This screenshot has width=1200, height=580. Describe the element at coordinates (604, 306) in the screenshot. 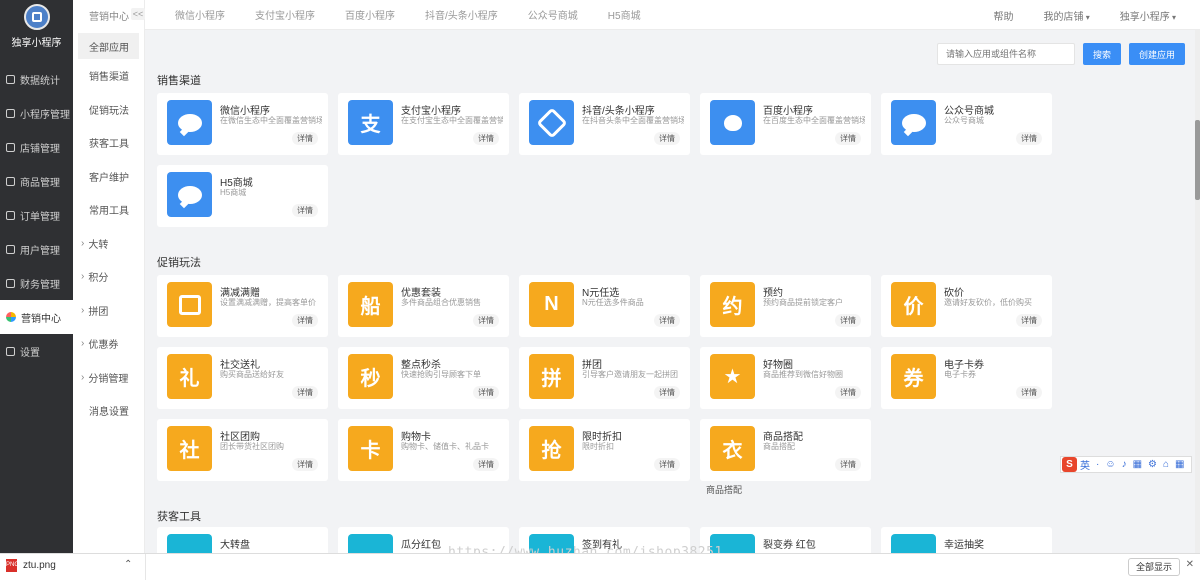

I see `app-card: N N元任选 N元任选多件商品 详情` at that location.